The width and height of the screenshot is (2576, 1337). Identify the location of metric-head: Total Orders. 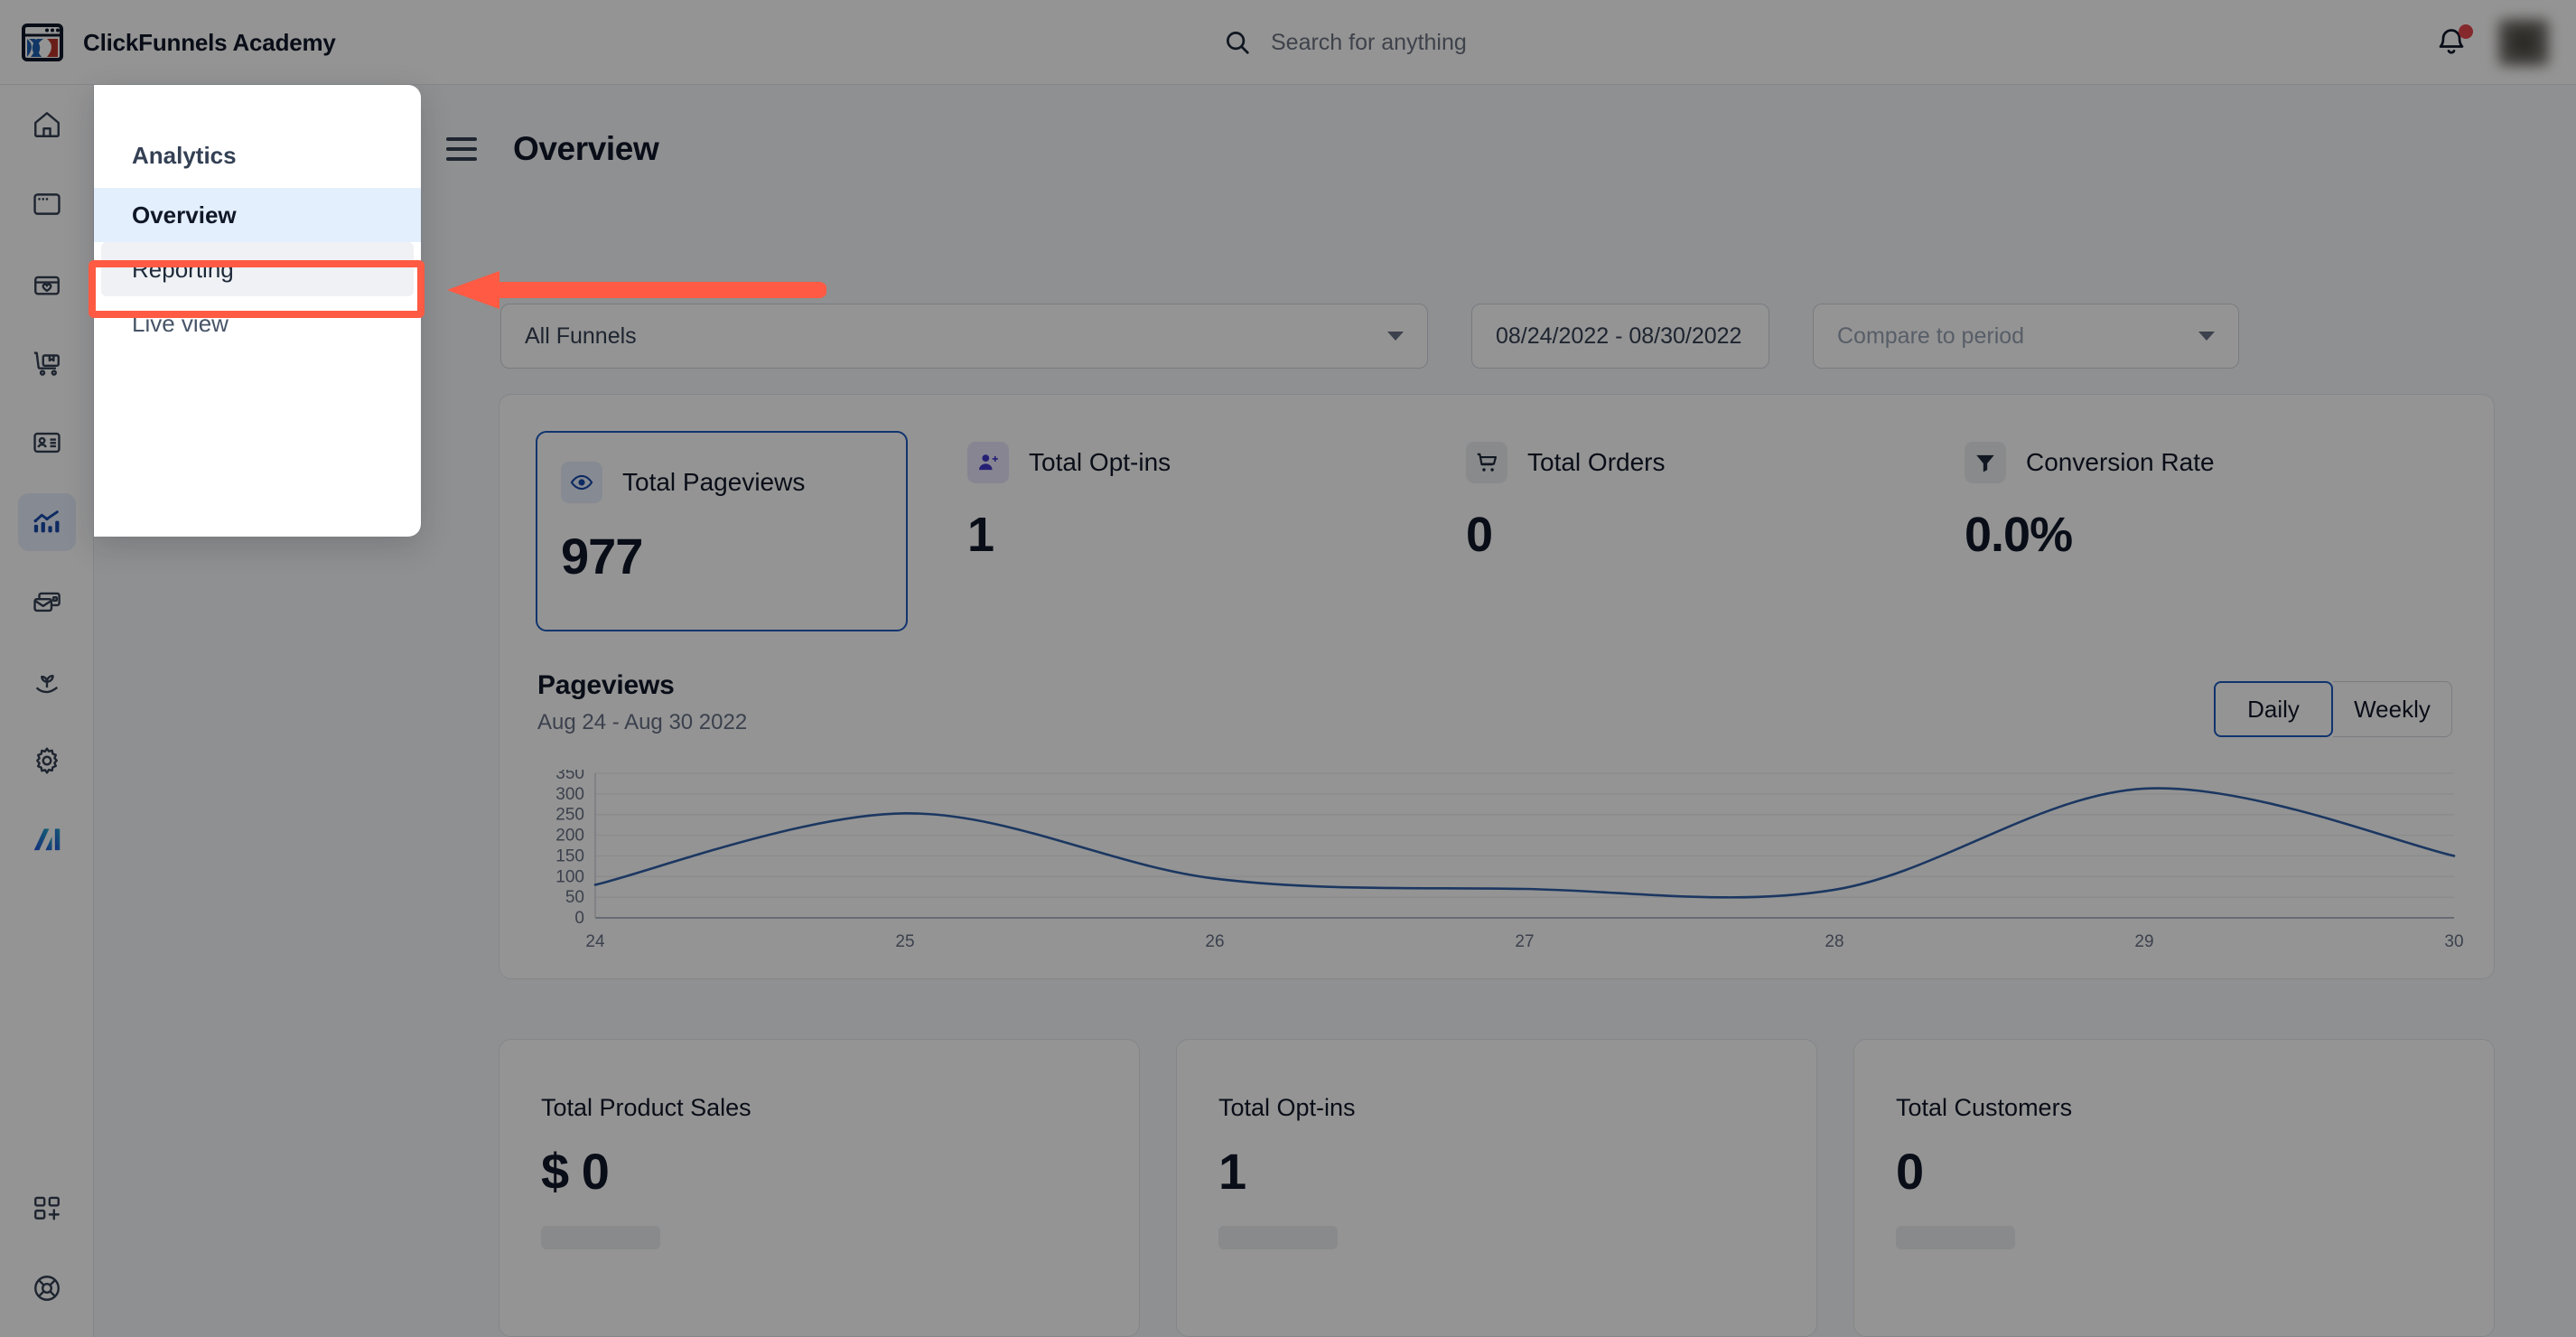
(1685, 462).